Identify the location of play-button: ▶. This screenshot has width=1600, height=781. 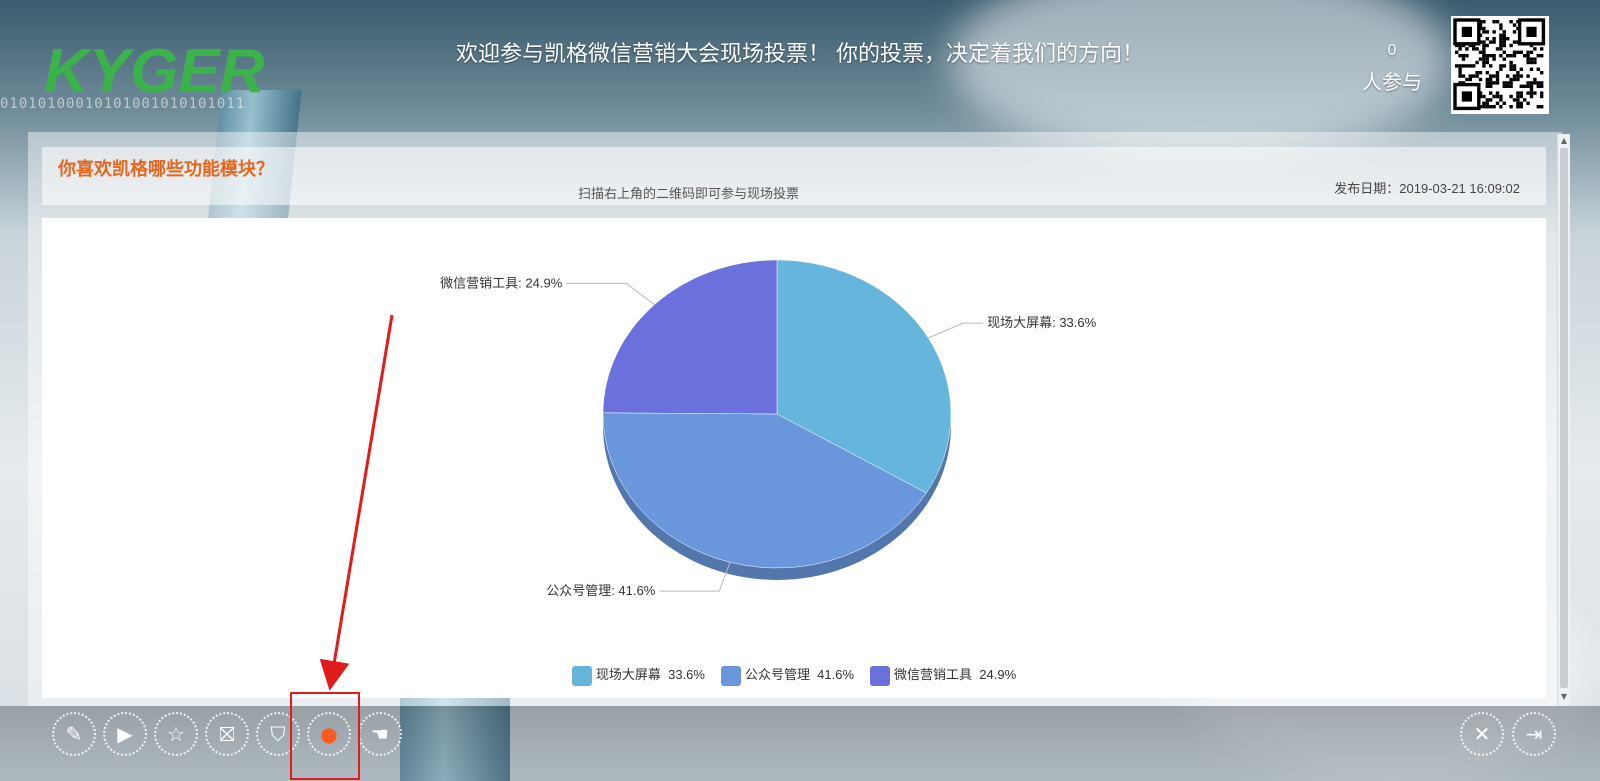
(125, 734).